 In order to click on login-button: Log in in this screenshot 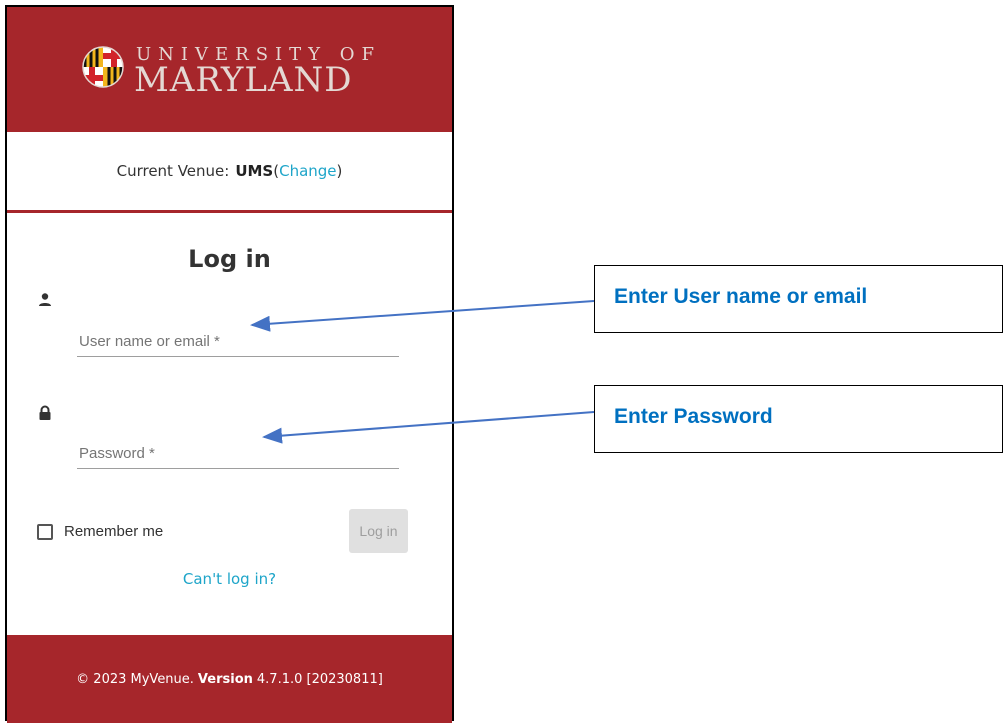, I will do `click(378, 531)`.